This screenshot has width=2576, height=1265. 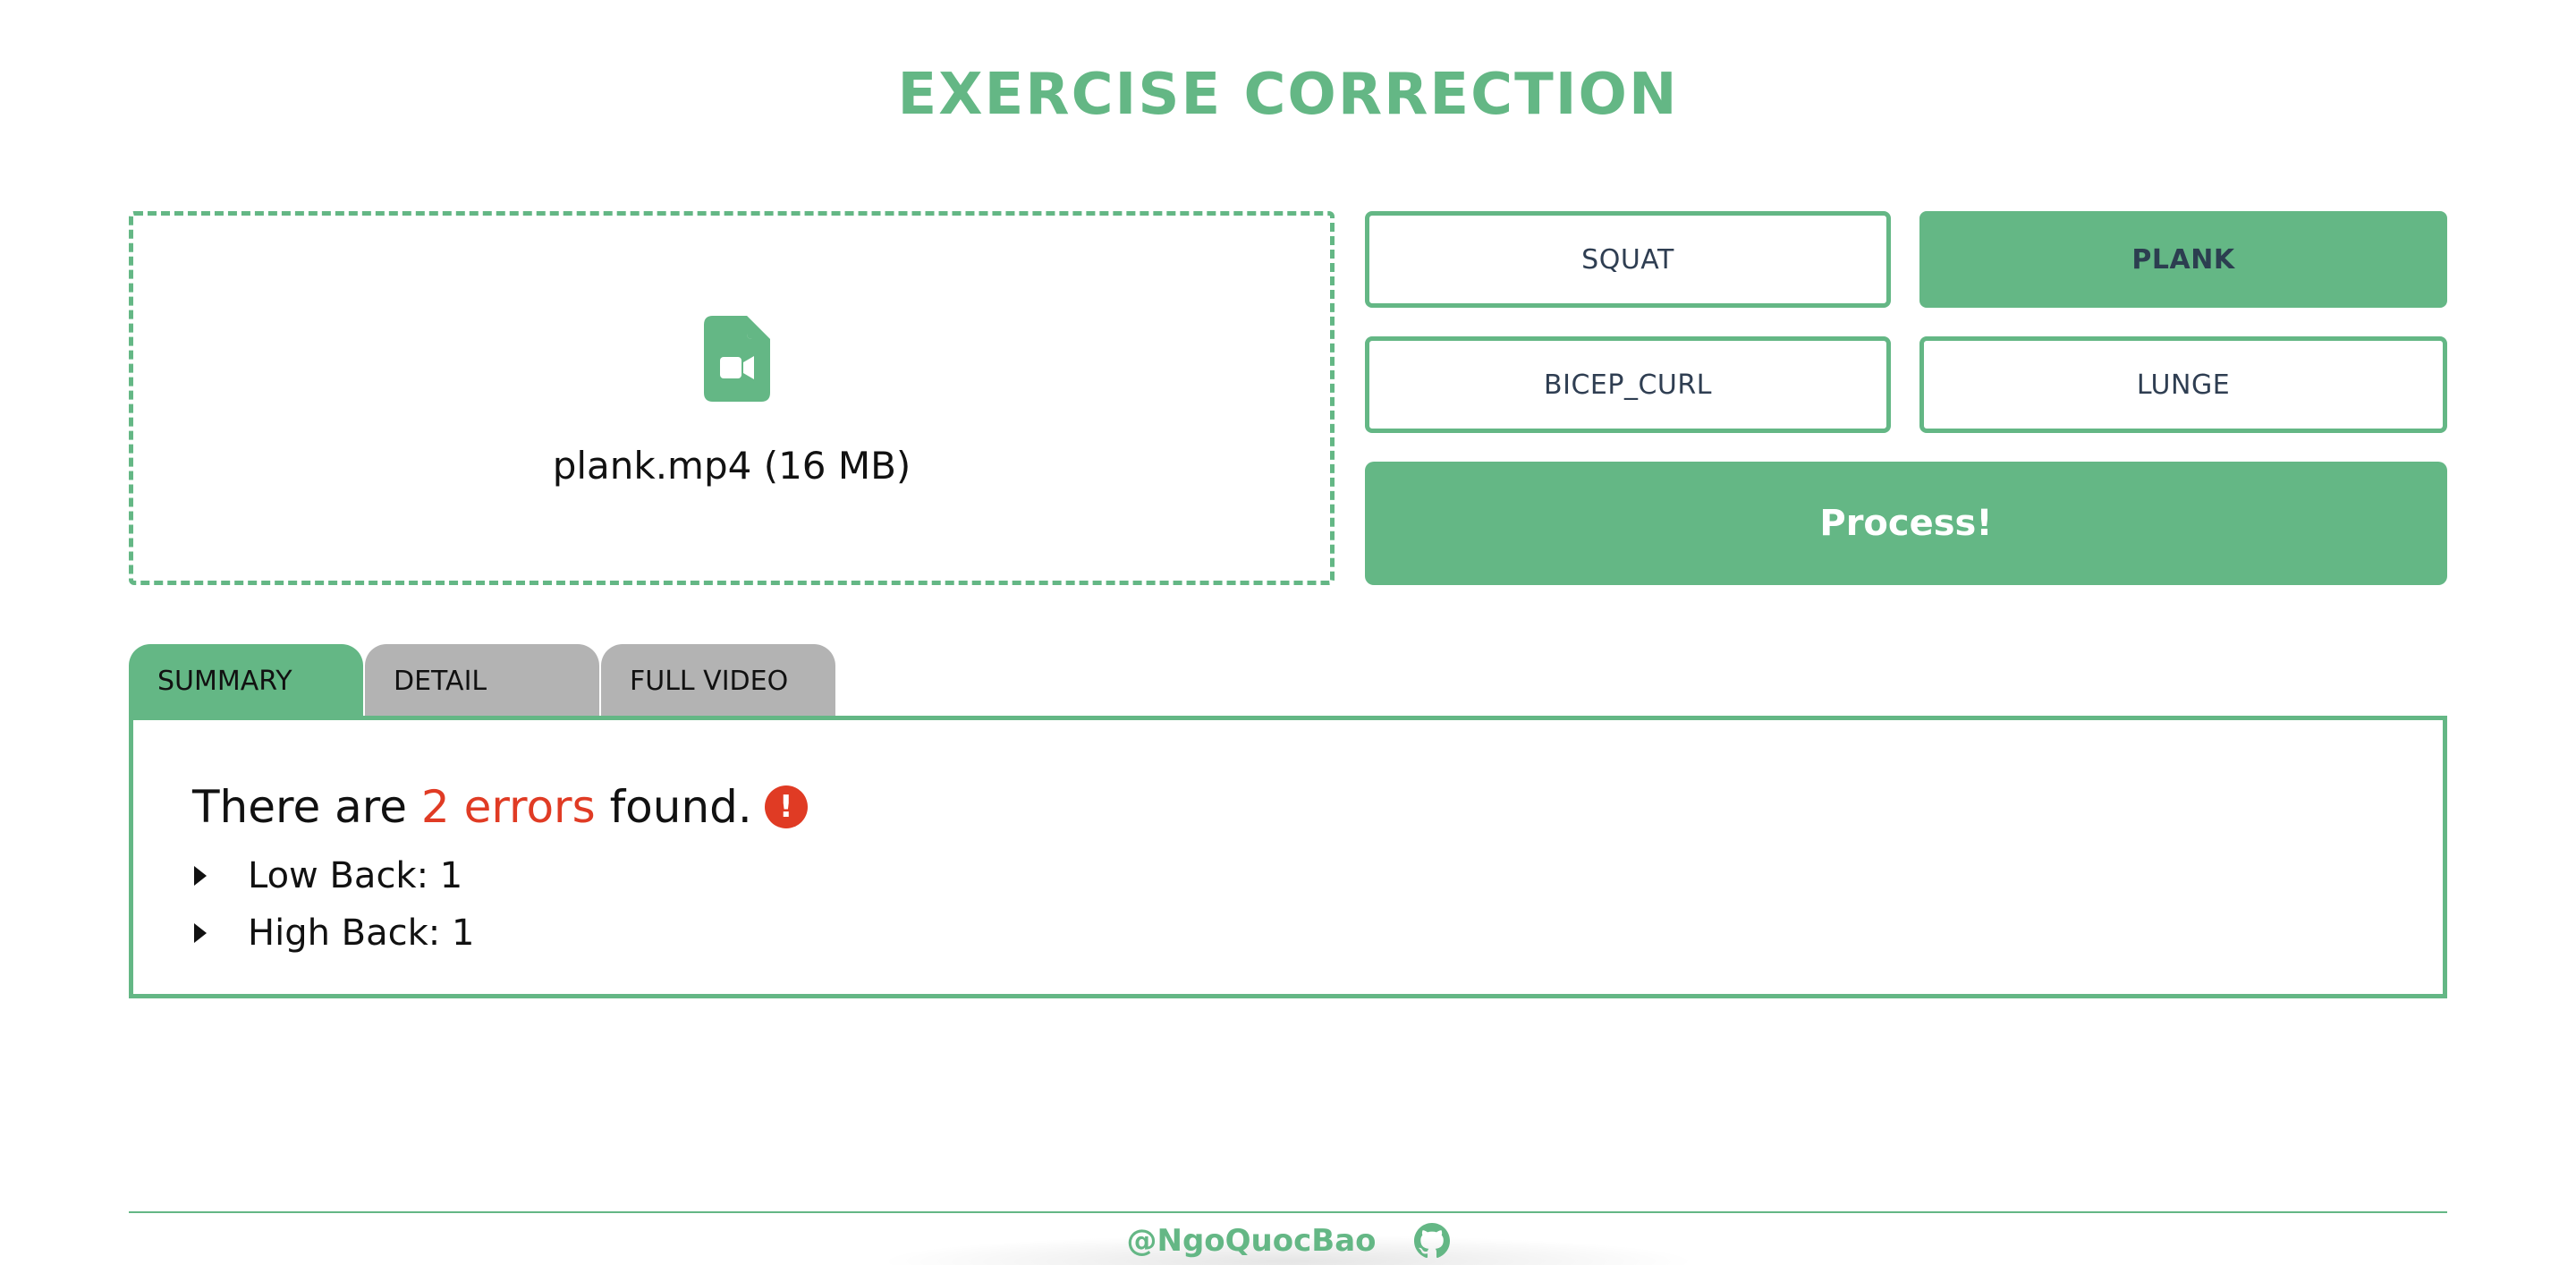 What do you see at coordinates (2183, 384) in the screenshot?
I see `exercise-button-lunge: LUNGE` at bounding box center [2183, 384].